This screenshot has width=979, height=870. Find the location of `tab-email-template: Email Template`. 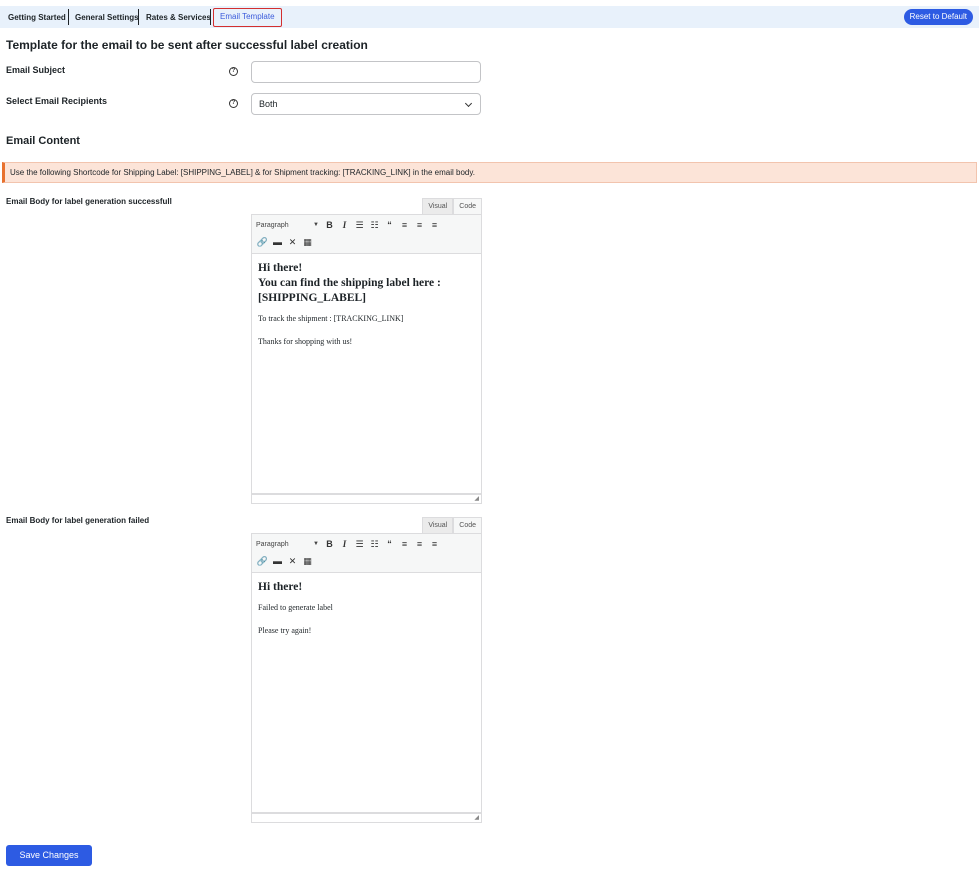

tab-email-template: Email Template is located at coordinates (247, 17).